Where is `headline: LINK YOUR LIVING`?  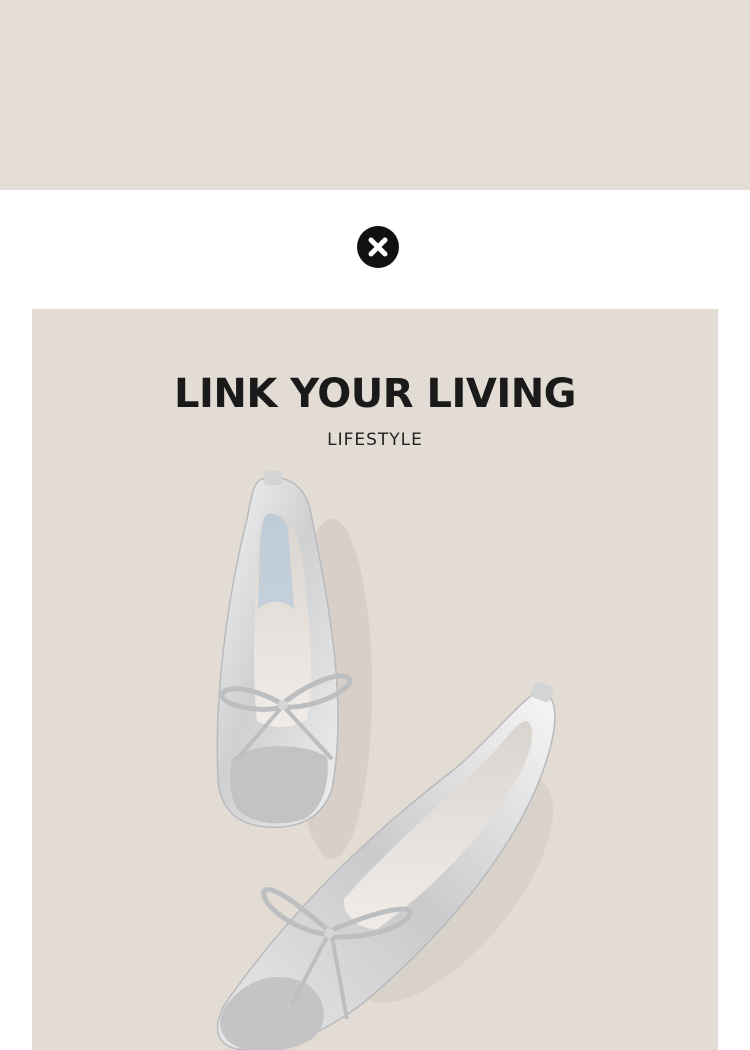 headline: LINK YOUR LIVING is located at coordinates (375, 394).